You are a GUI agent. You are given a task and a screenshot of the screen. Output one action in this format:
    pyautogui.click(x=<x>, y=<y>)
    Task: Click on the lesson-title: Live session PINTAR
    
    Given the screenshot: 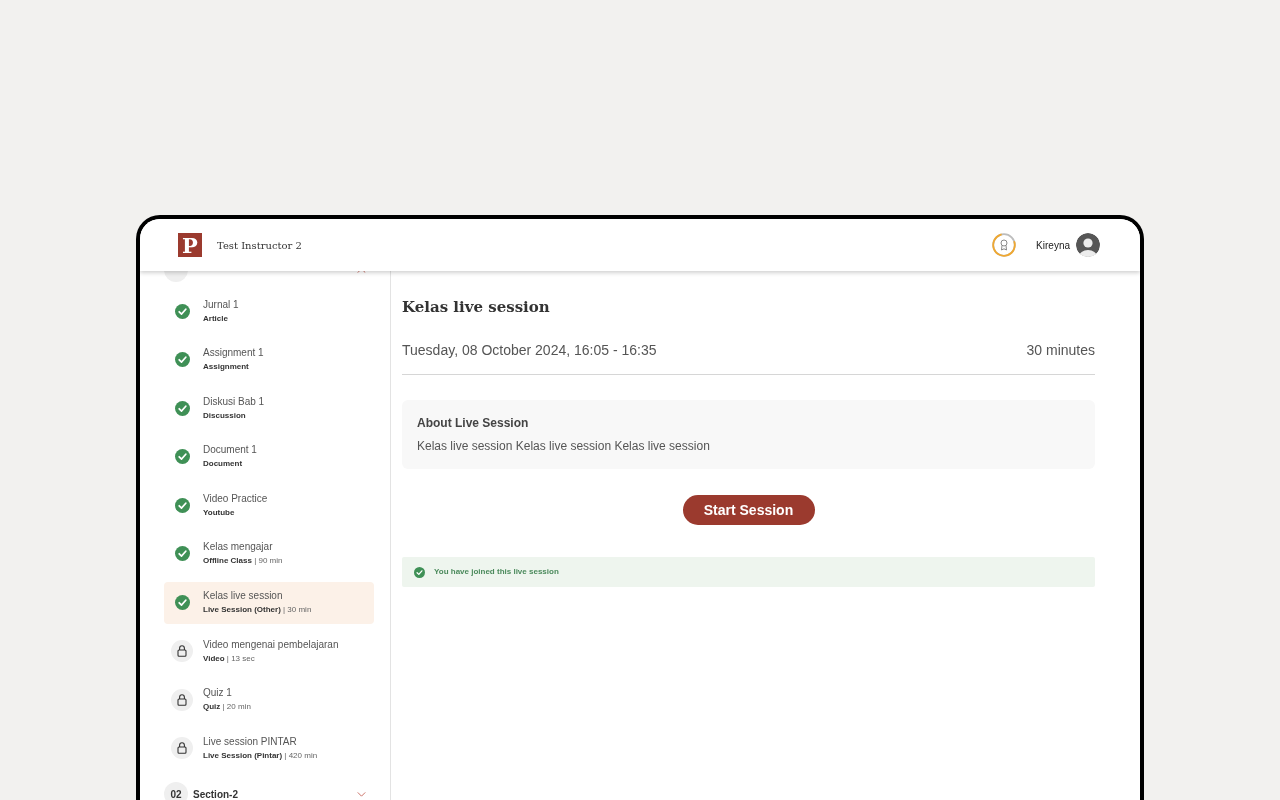 What is the action you would take?
    pyautogui.click(x=250, y=741)
    